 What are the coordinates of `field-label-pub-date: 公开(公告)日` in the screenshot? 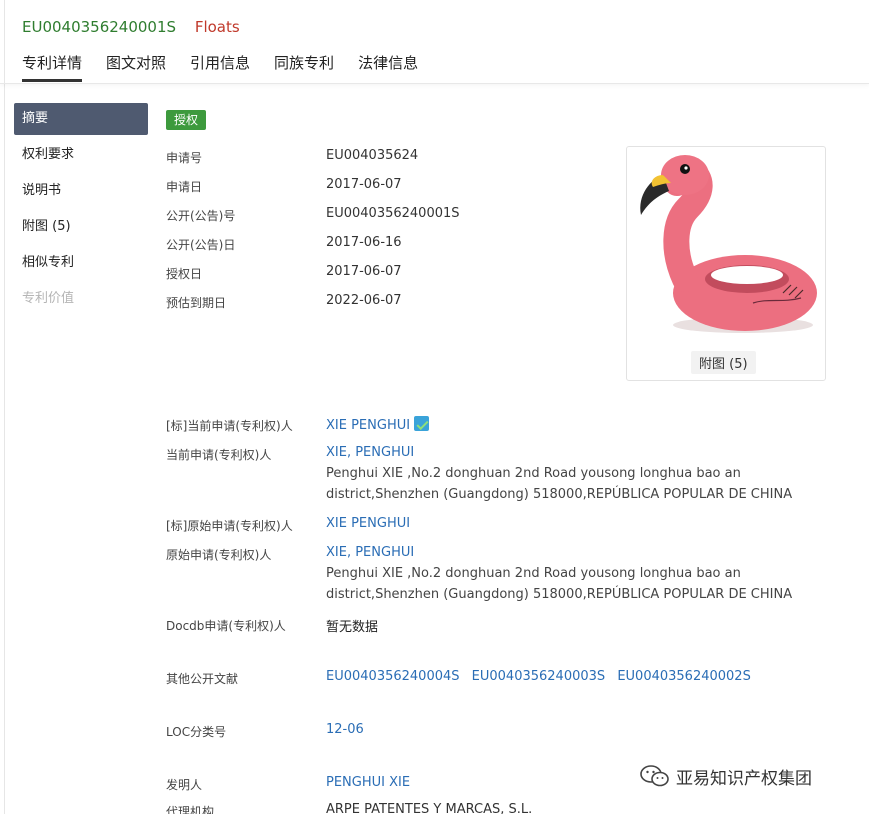 It's located at (201, 245).